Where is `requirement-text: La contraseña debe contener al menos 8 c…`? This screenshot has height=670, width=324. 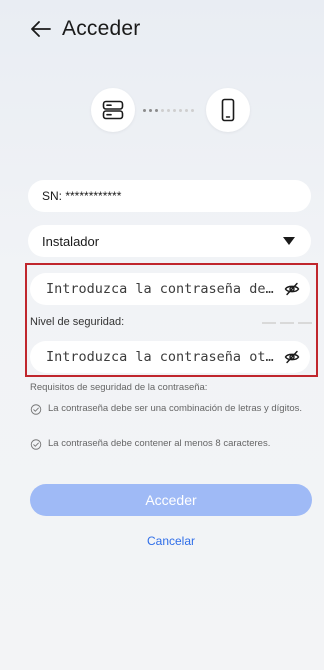 requirement-text: La contraseña debe contener al menos 8 c… is located at coordinates (159, 443).